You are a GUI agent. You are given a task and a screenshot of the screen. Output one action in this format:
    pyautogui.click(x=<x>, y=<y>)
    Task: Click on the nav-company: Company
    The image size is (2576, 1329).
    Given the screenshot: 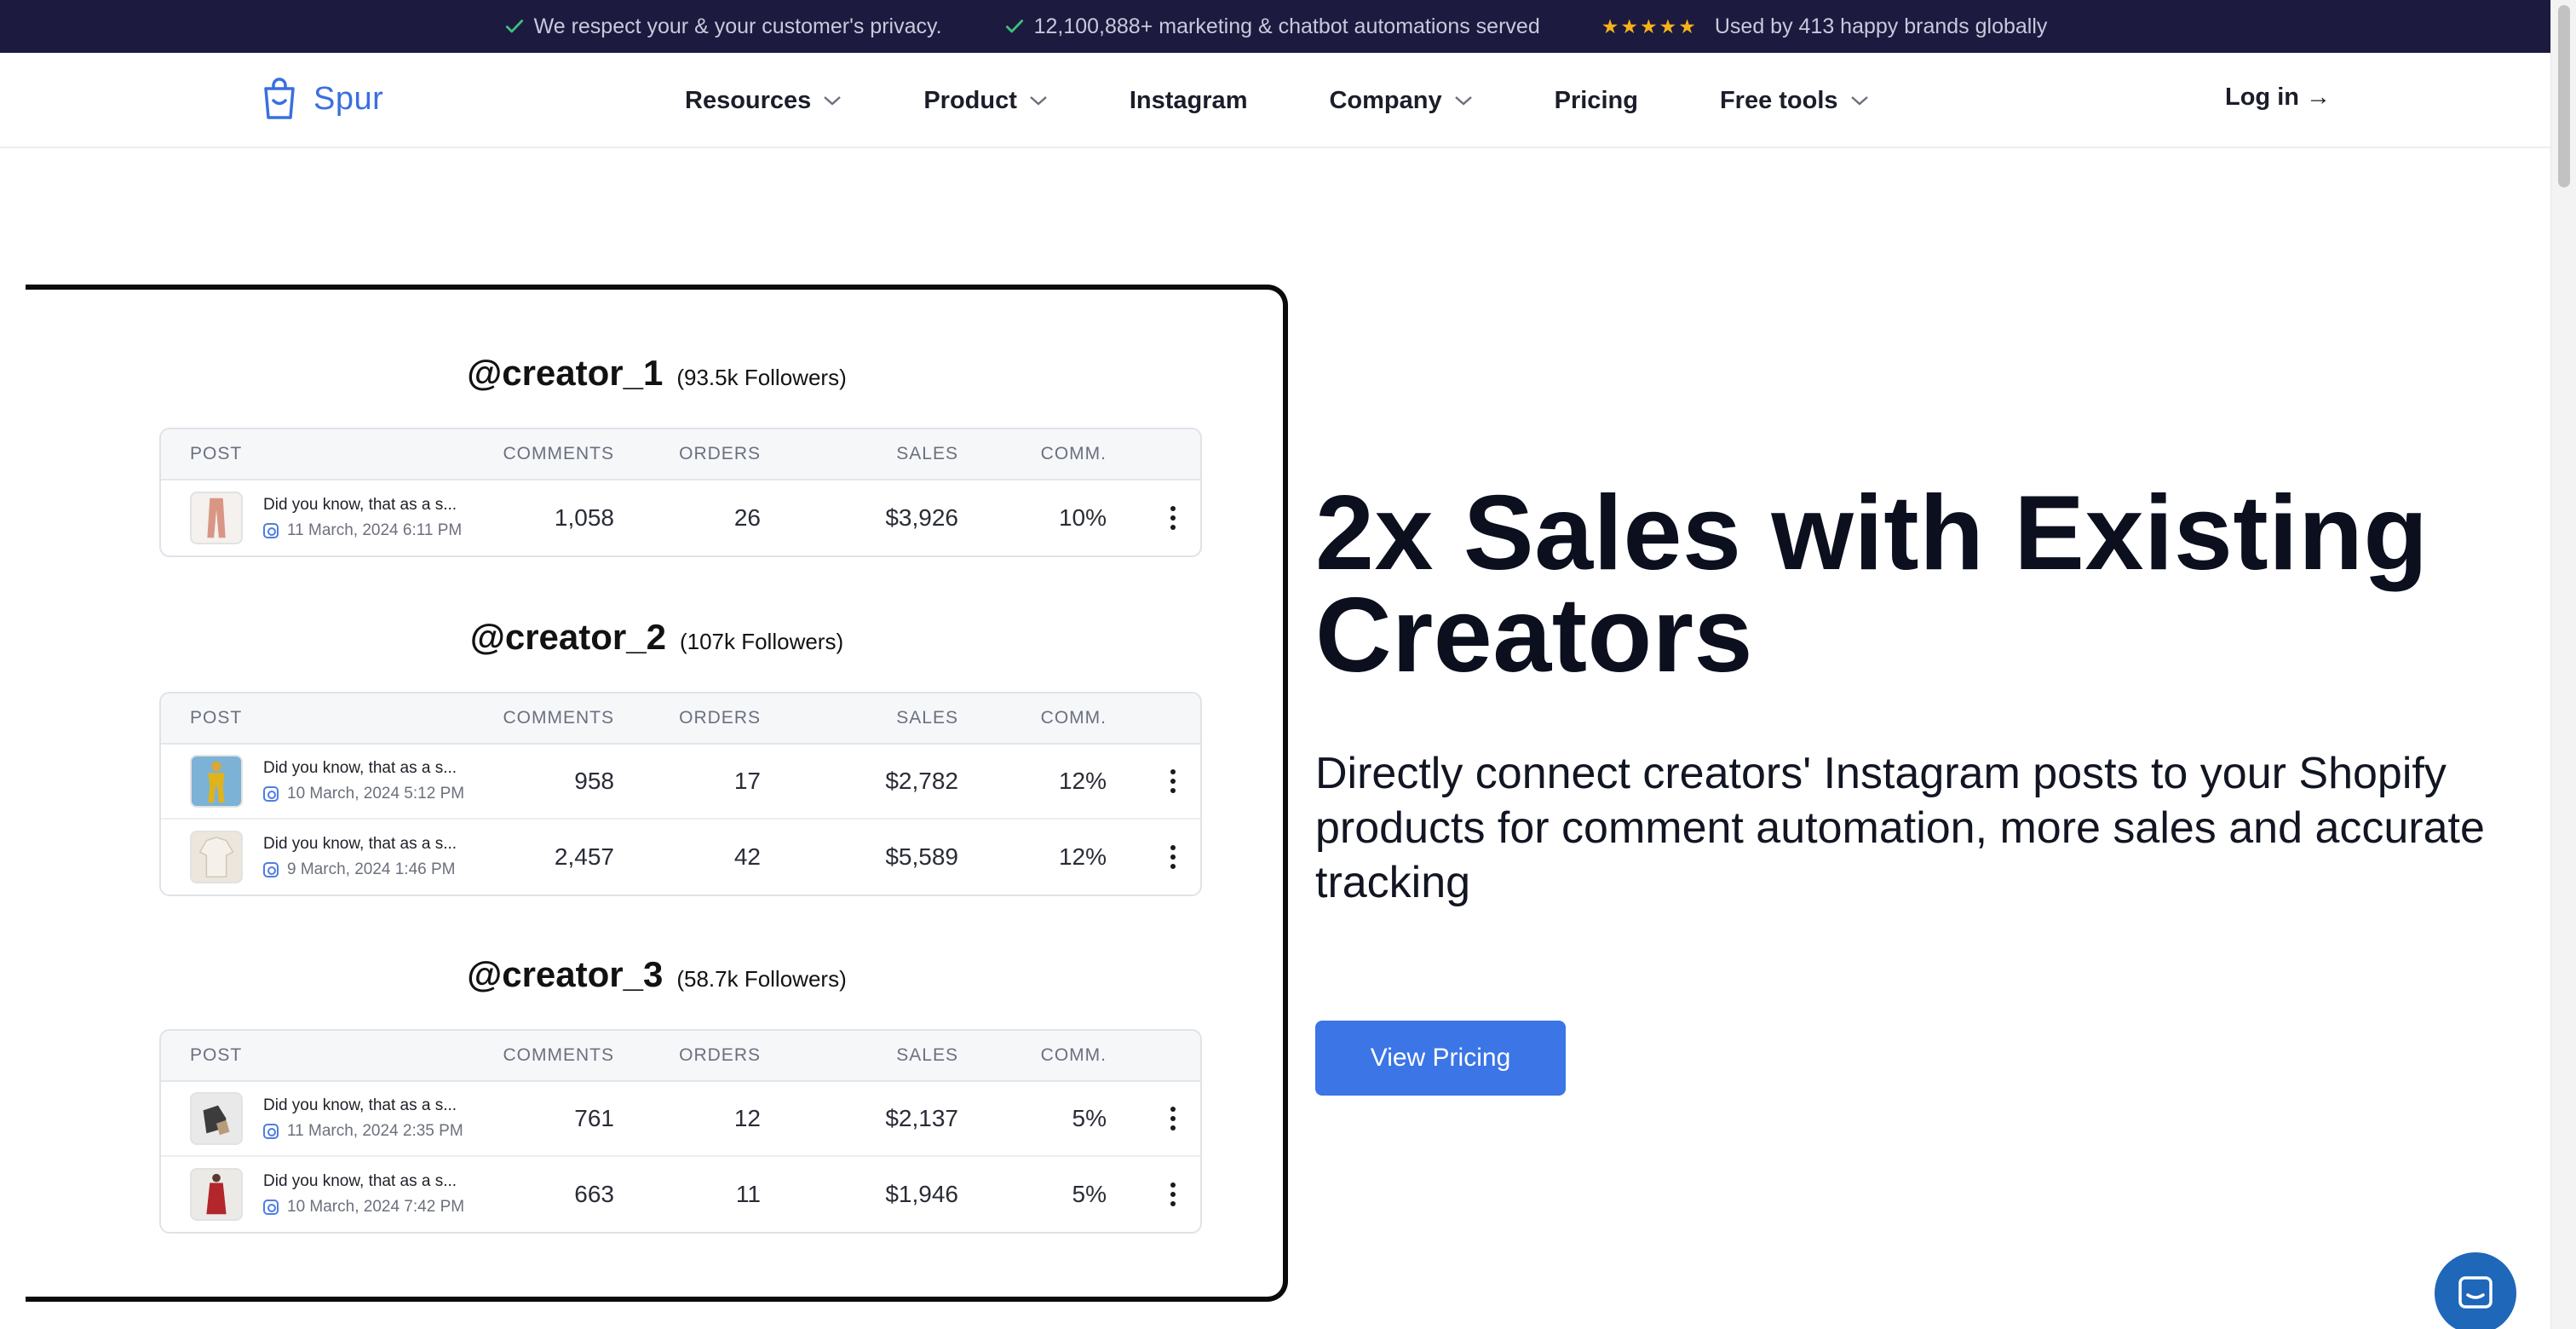 What is the action you would take?
    pyautogui.click(x=1401, y=101)
    